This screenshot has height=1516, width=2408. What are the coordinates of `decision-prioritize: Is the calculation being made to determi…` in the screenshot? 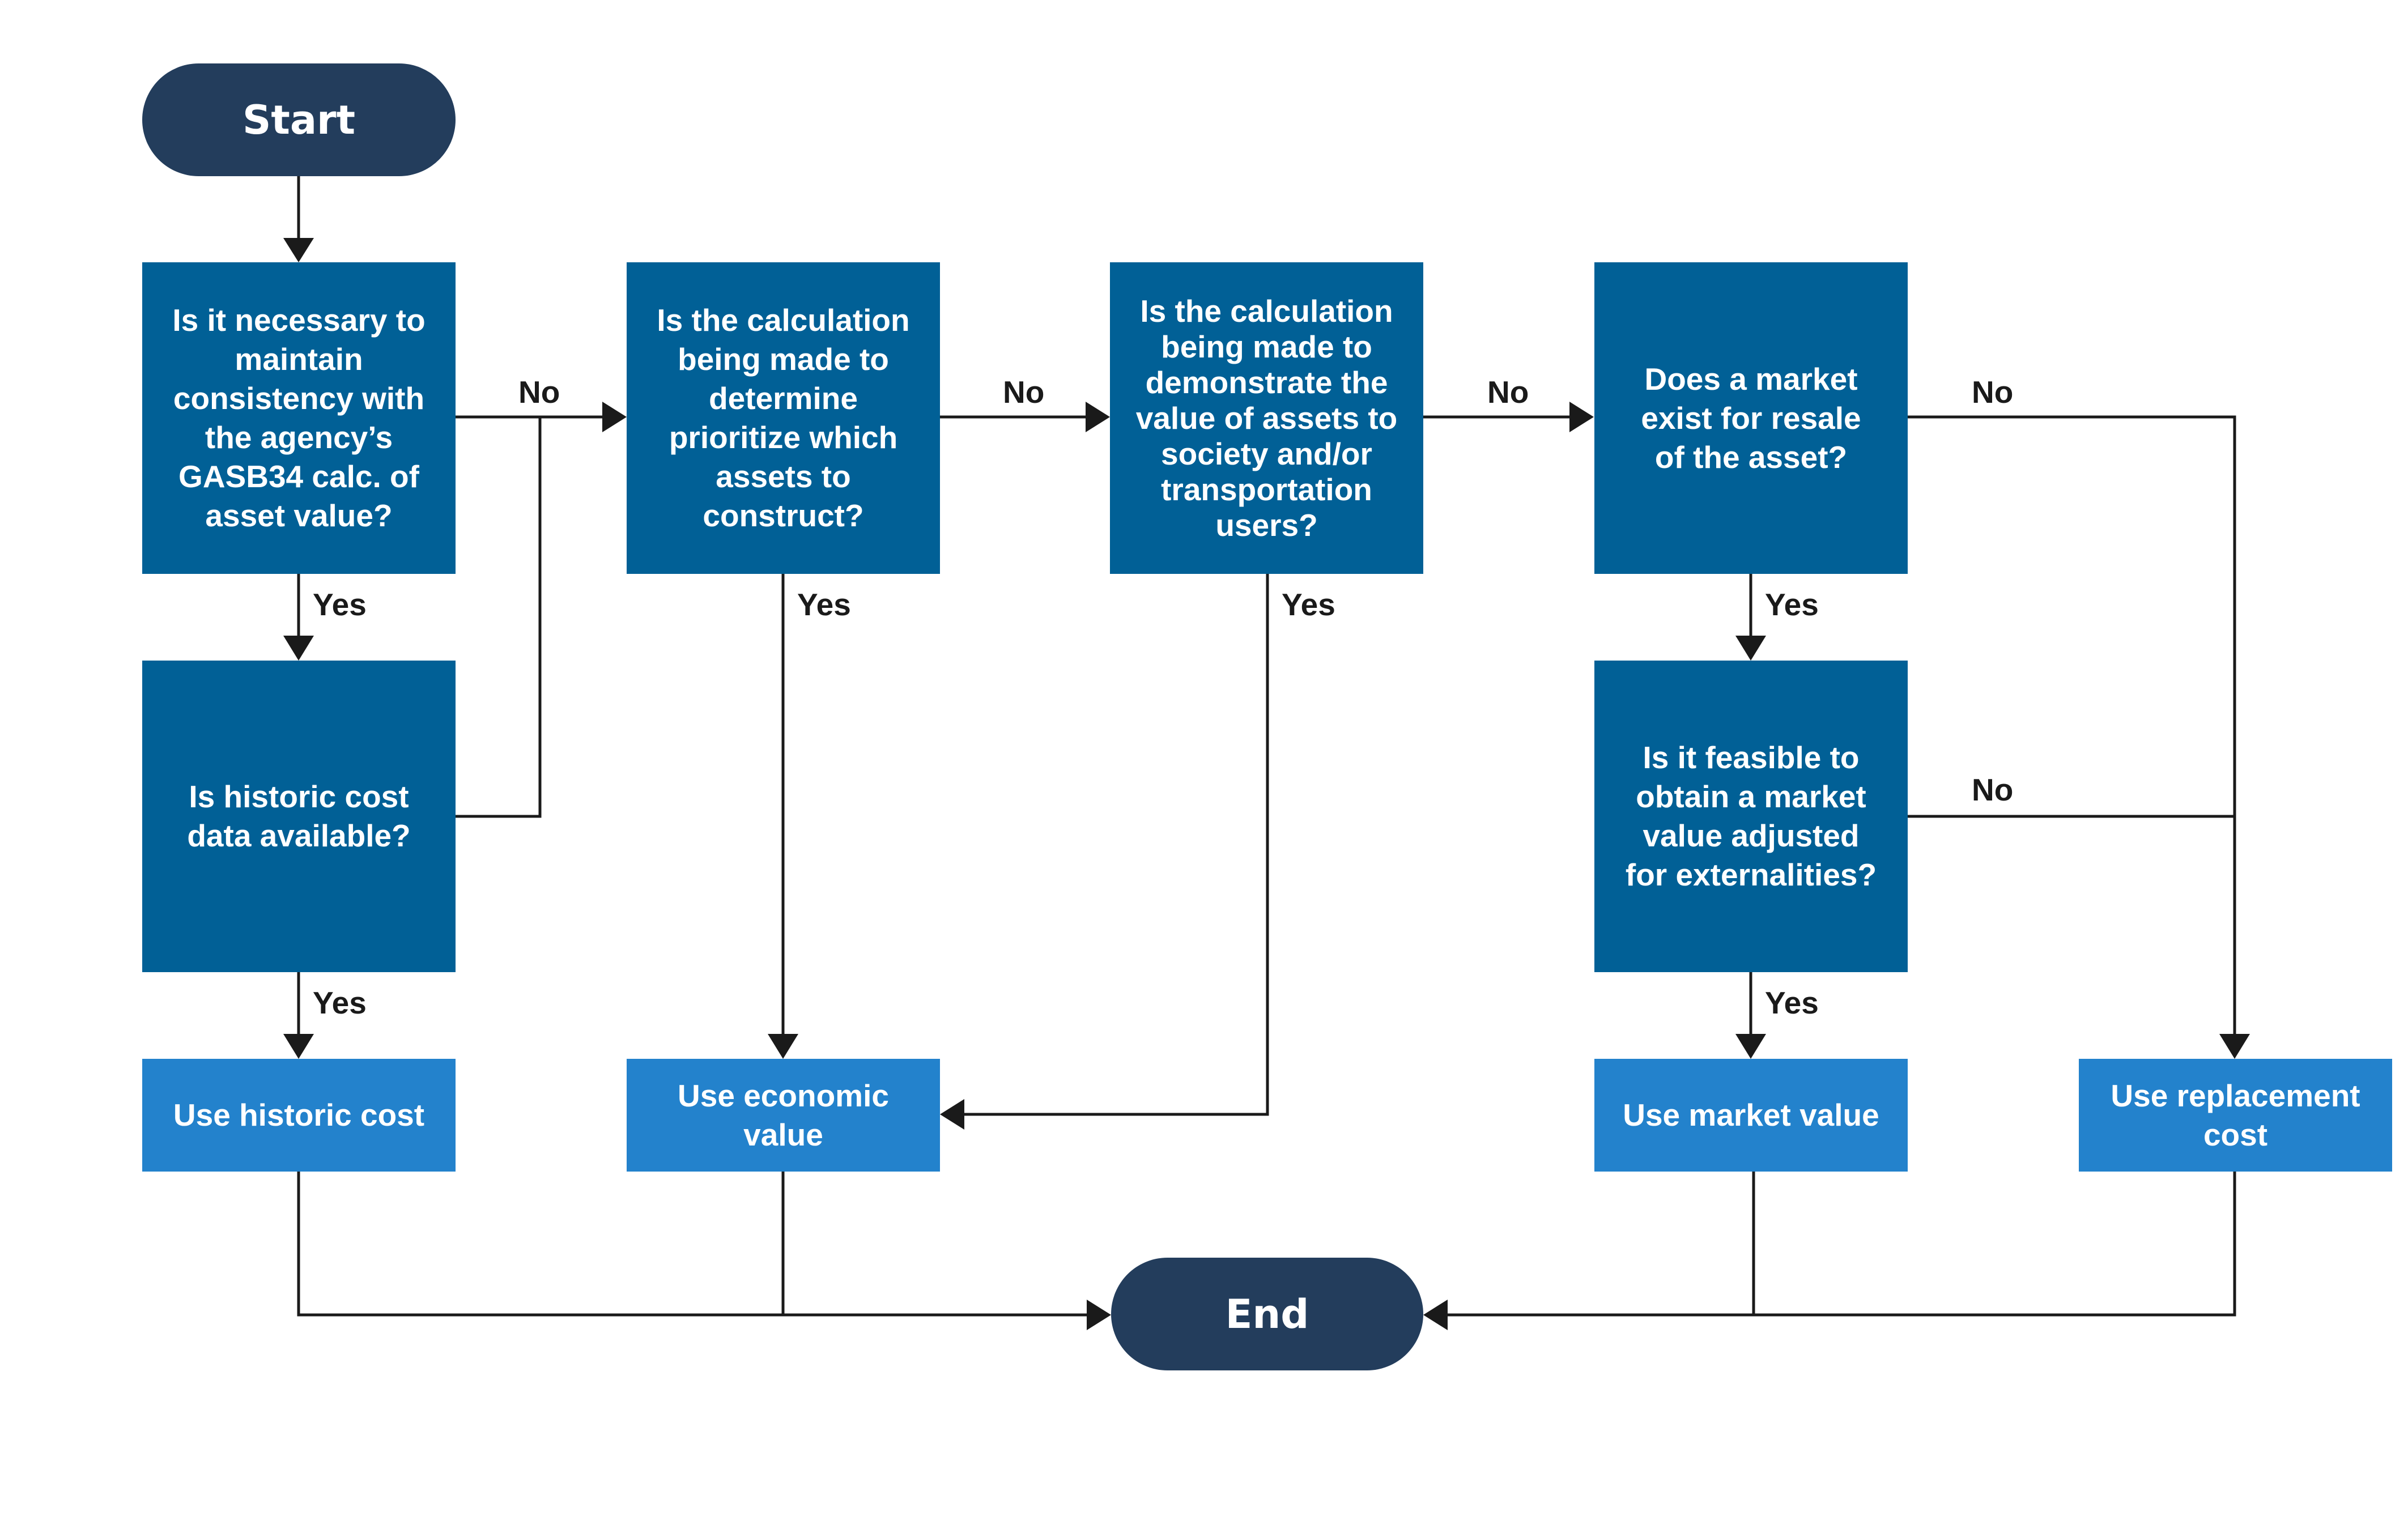 It's located at (783, 418).